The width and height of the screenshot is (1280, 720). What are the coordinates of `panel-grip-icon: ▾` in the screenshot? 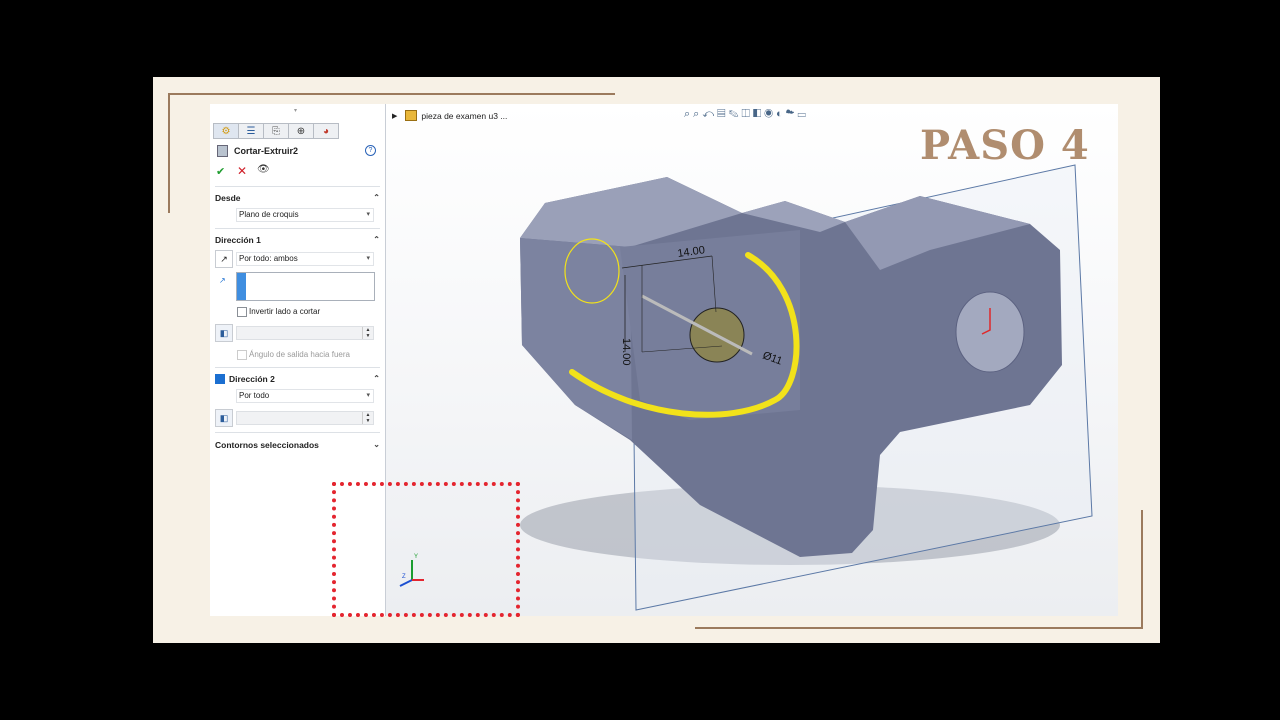 It's located at (295, 110).